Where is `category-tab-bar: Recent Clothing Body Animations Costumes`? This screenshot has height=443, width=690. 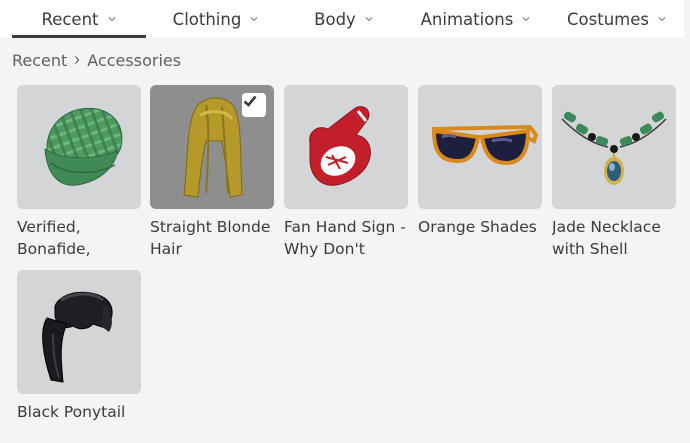
category-tab-bar: Recent Clothing Body Animations Costumes is located at coordinates (342, 19).